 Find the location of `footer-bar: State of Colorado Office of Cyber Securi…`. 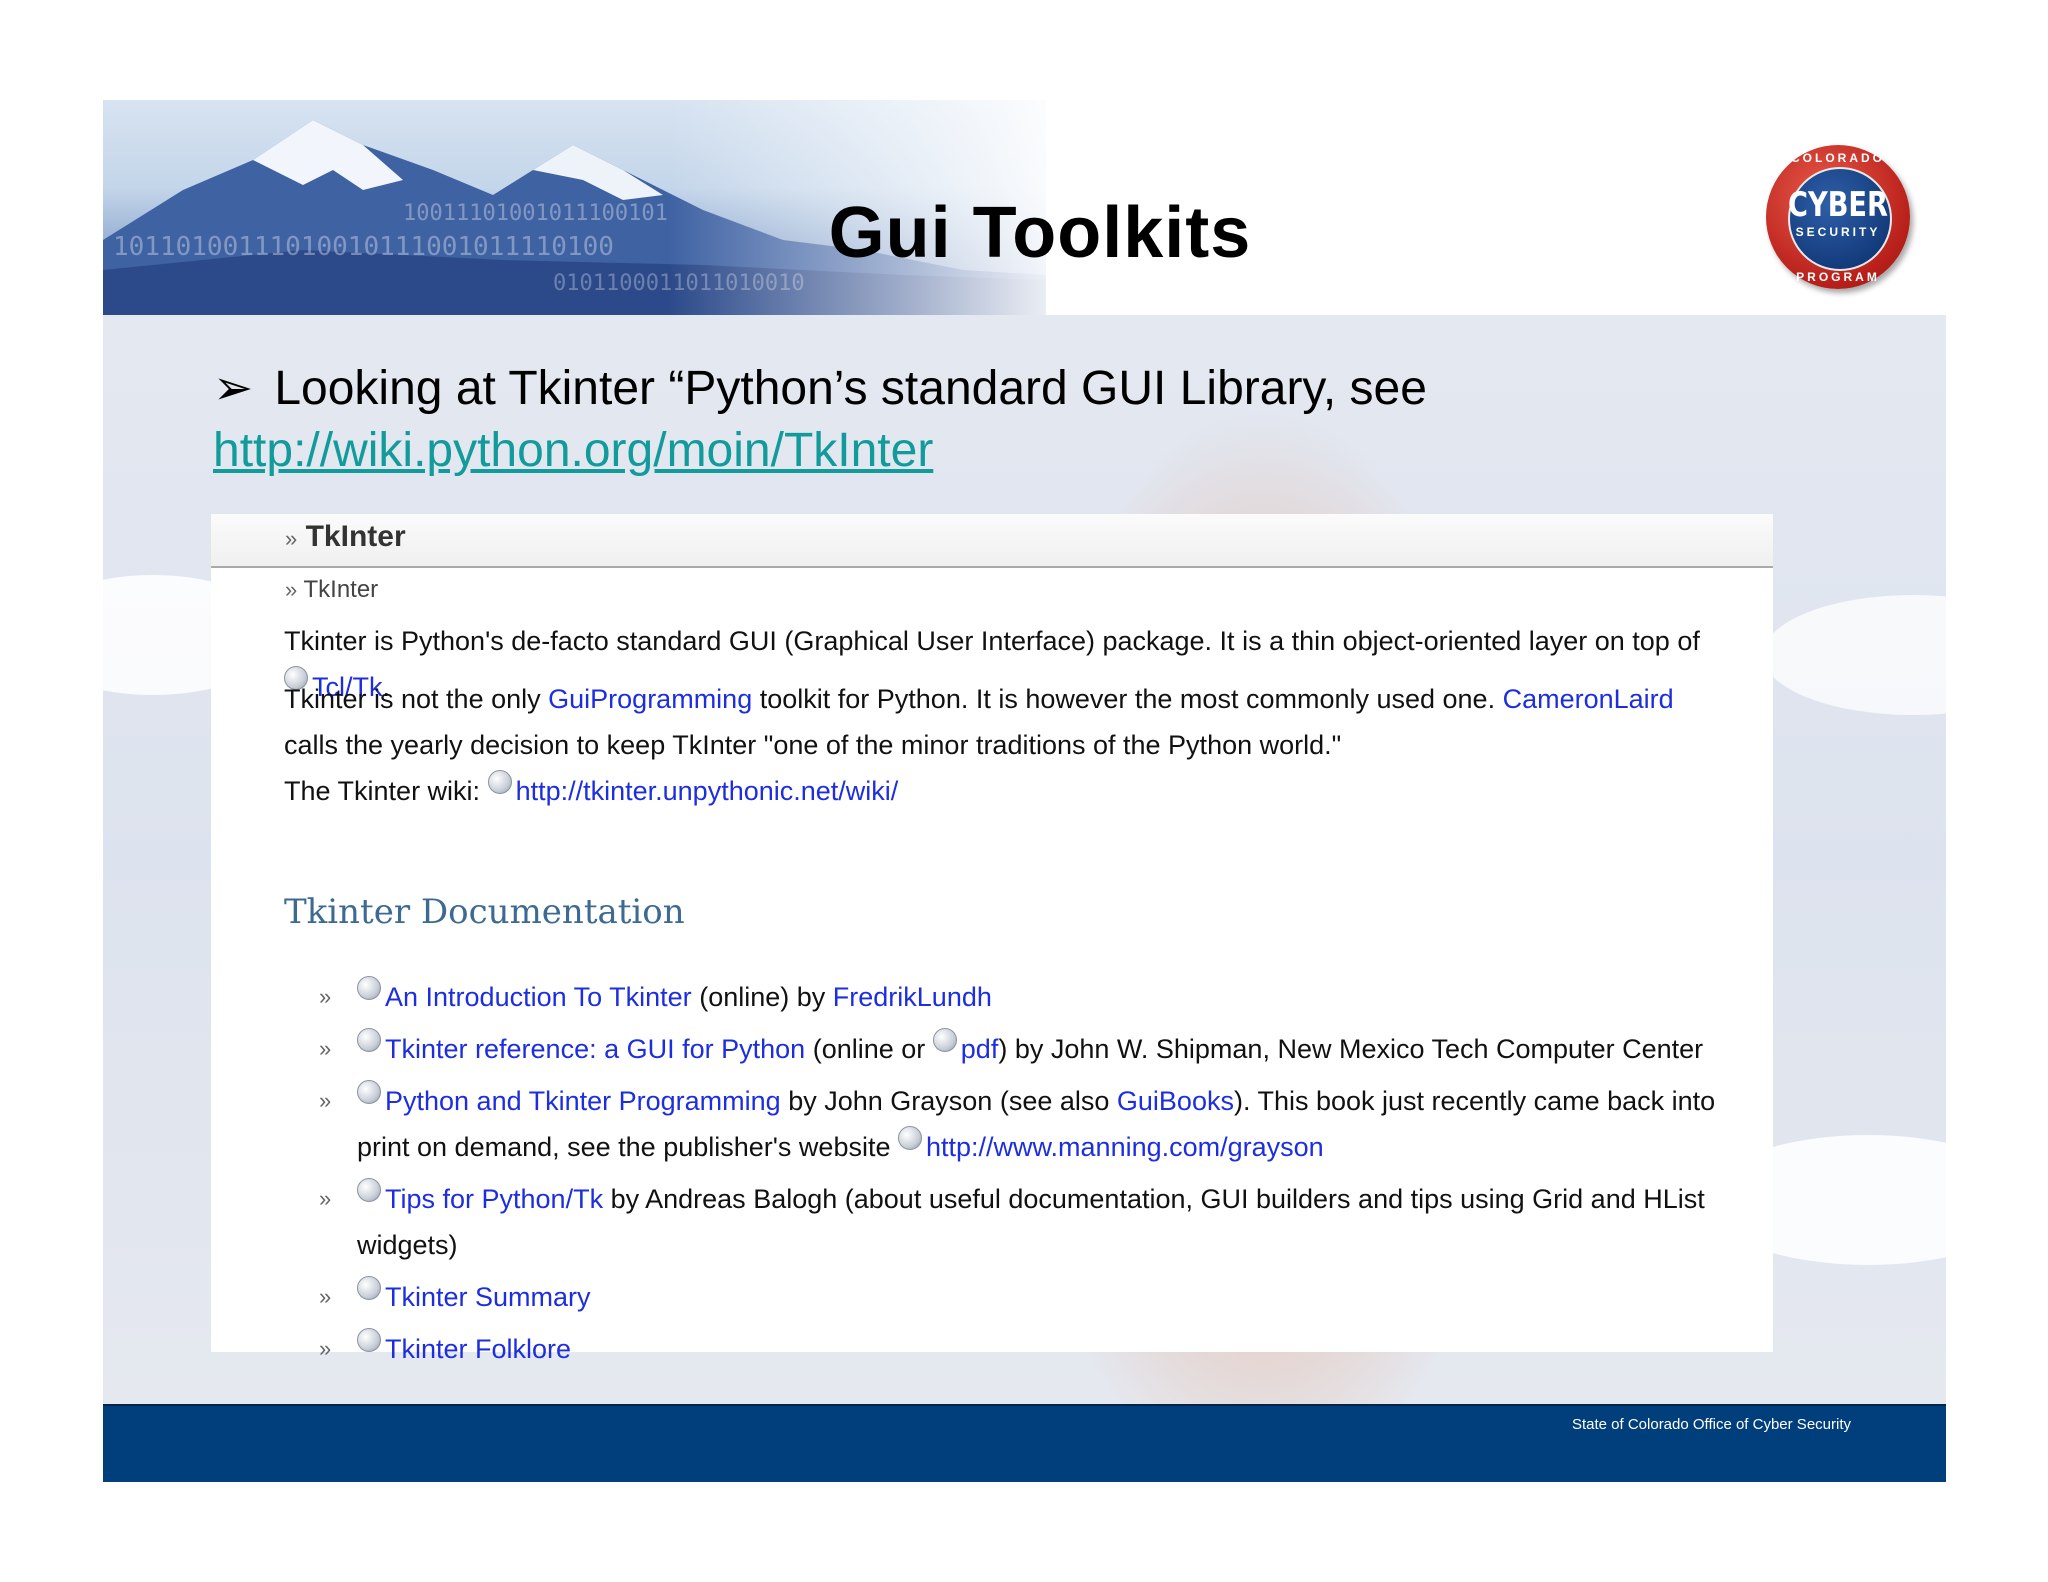

footer-bar: State of Colorado Office of Cyber Securi… is located at coordinates (1024, 1443).